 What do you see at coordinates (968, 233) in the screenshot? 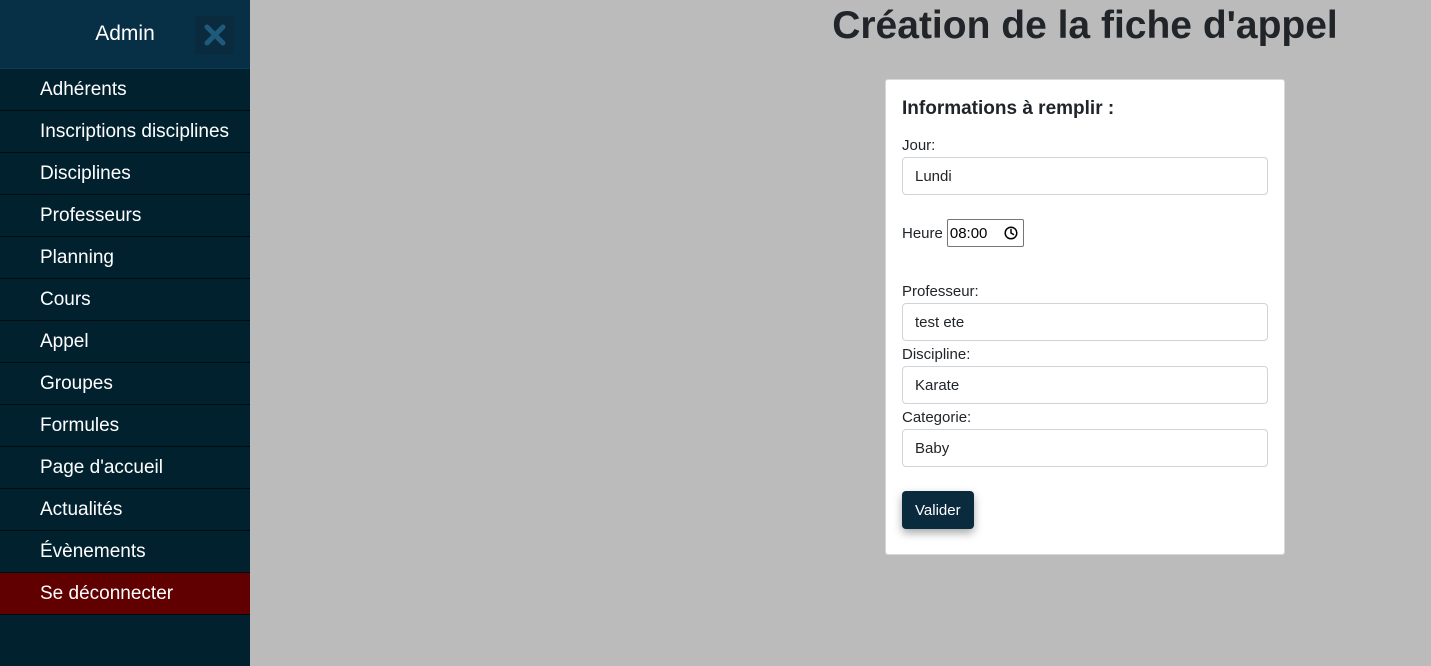
I see `heure-value: 08:00` at bounding box center [968, 233].